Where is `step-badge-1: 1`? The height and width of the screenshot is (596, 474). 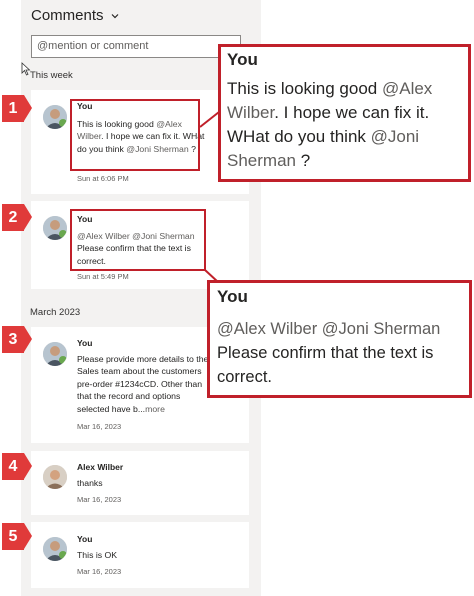
step-badge-1: 1 is located at coordinates (17, 108).